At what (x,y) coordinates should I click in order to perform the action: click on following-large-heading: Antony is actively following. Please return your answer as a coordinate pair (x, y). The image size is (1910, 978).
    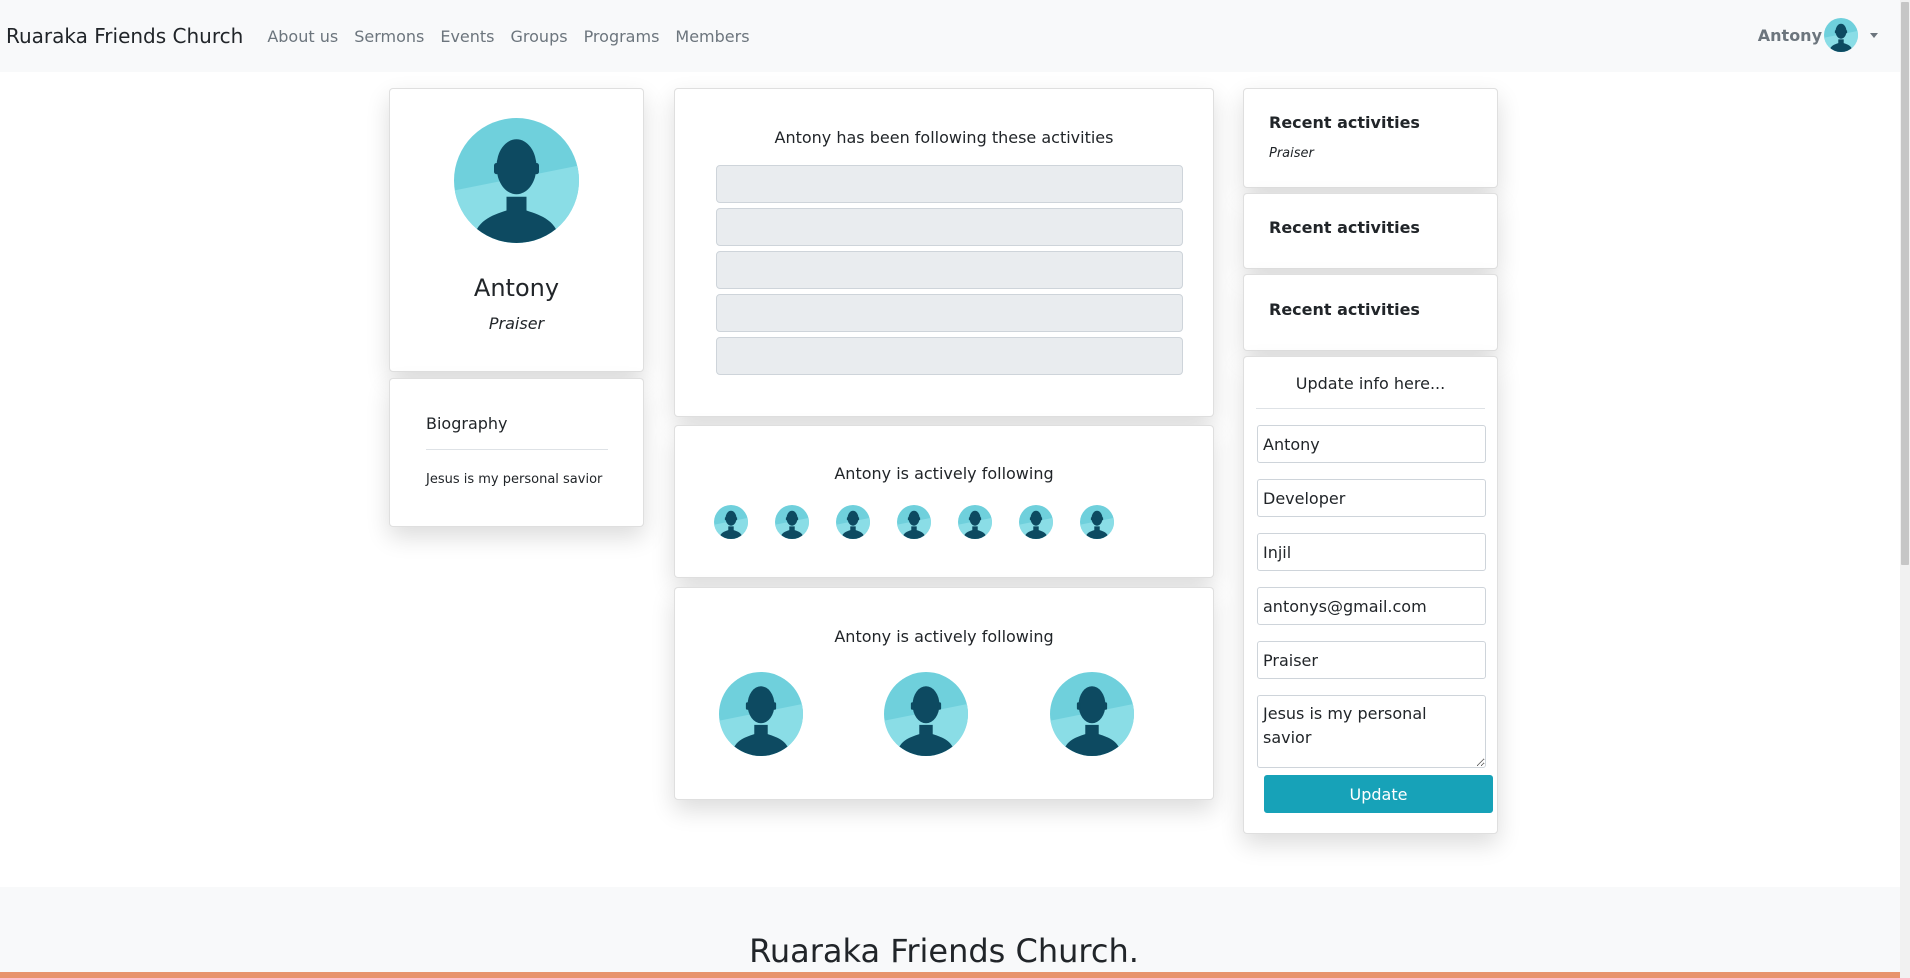
    Looking at the image, I should click on (944, 636).